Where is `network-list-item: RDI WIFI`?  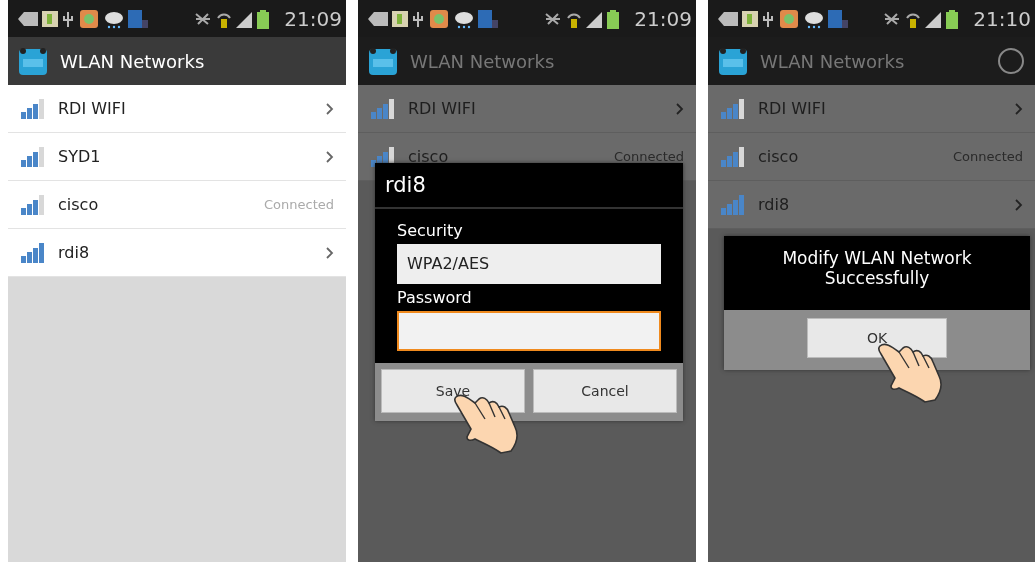 network-list-item: RDI WIFI is located at coordinates (177, 109).